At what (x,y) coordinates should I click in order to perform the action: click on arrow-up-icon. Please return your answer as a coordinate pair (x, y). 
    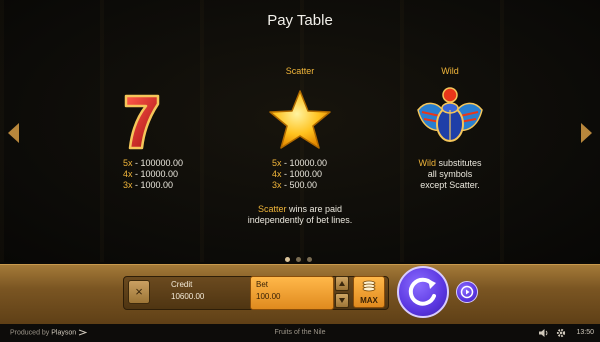
    Looking at the image, I should click on (342, 283).